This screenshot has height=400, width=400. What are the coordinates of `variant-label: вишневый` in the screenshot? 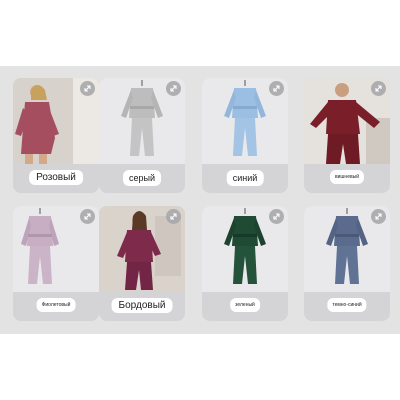 It's located at (347, 177).